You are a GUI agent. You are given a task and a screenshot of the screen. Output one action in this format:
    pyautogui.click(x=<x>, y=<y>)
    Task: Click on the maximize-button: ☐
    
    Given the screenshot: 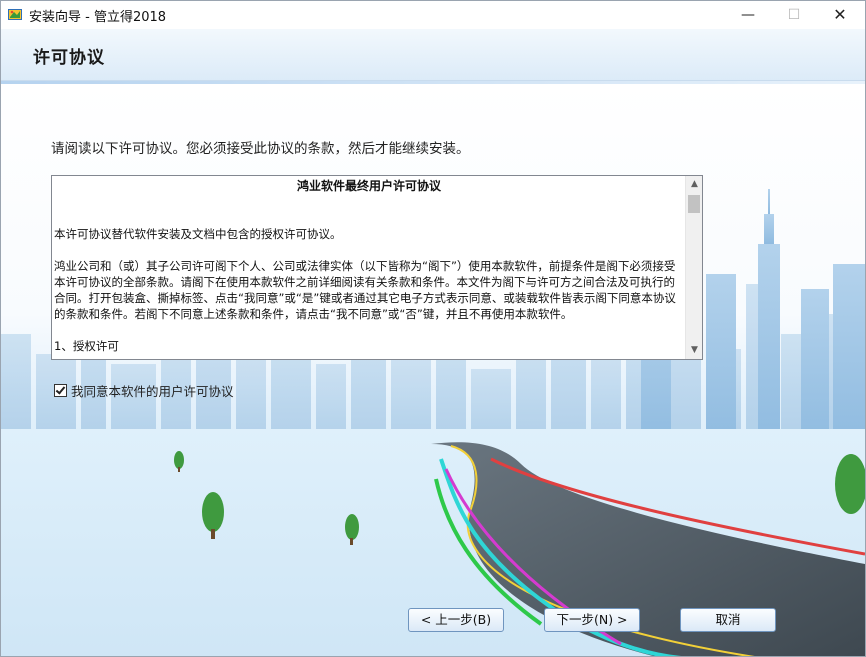 What is the action you would take?
    pyautogui.click(x=794, y=15)
    